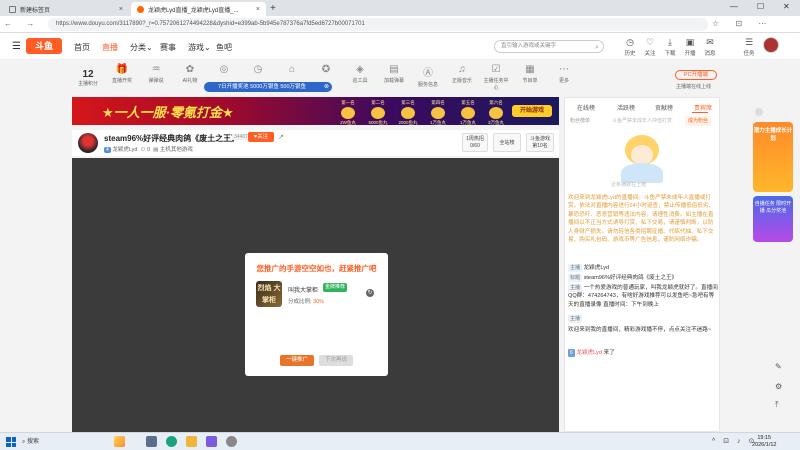 The height and width of the screenshot is (450, 800). Describe the element at coordinates (597, 47) in the screenshot. I see `search-icon: ⌕` at that location.